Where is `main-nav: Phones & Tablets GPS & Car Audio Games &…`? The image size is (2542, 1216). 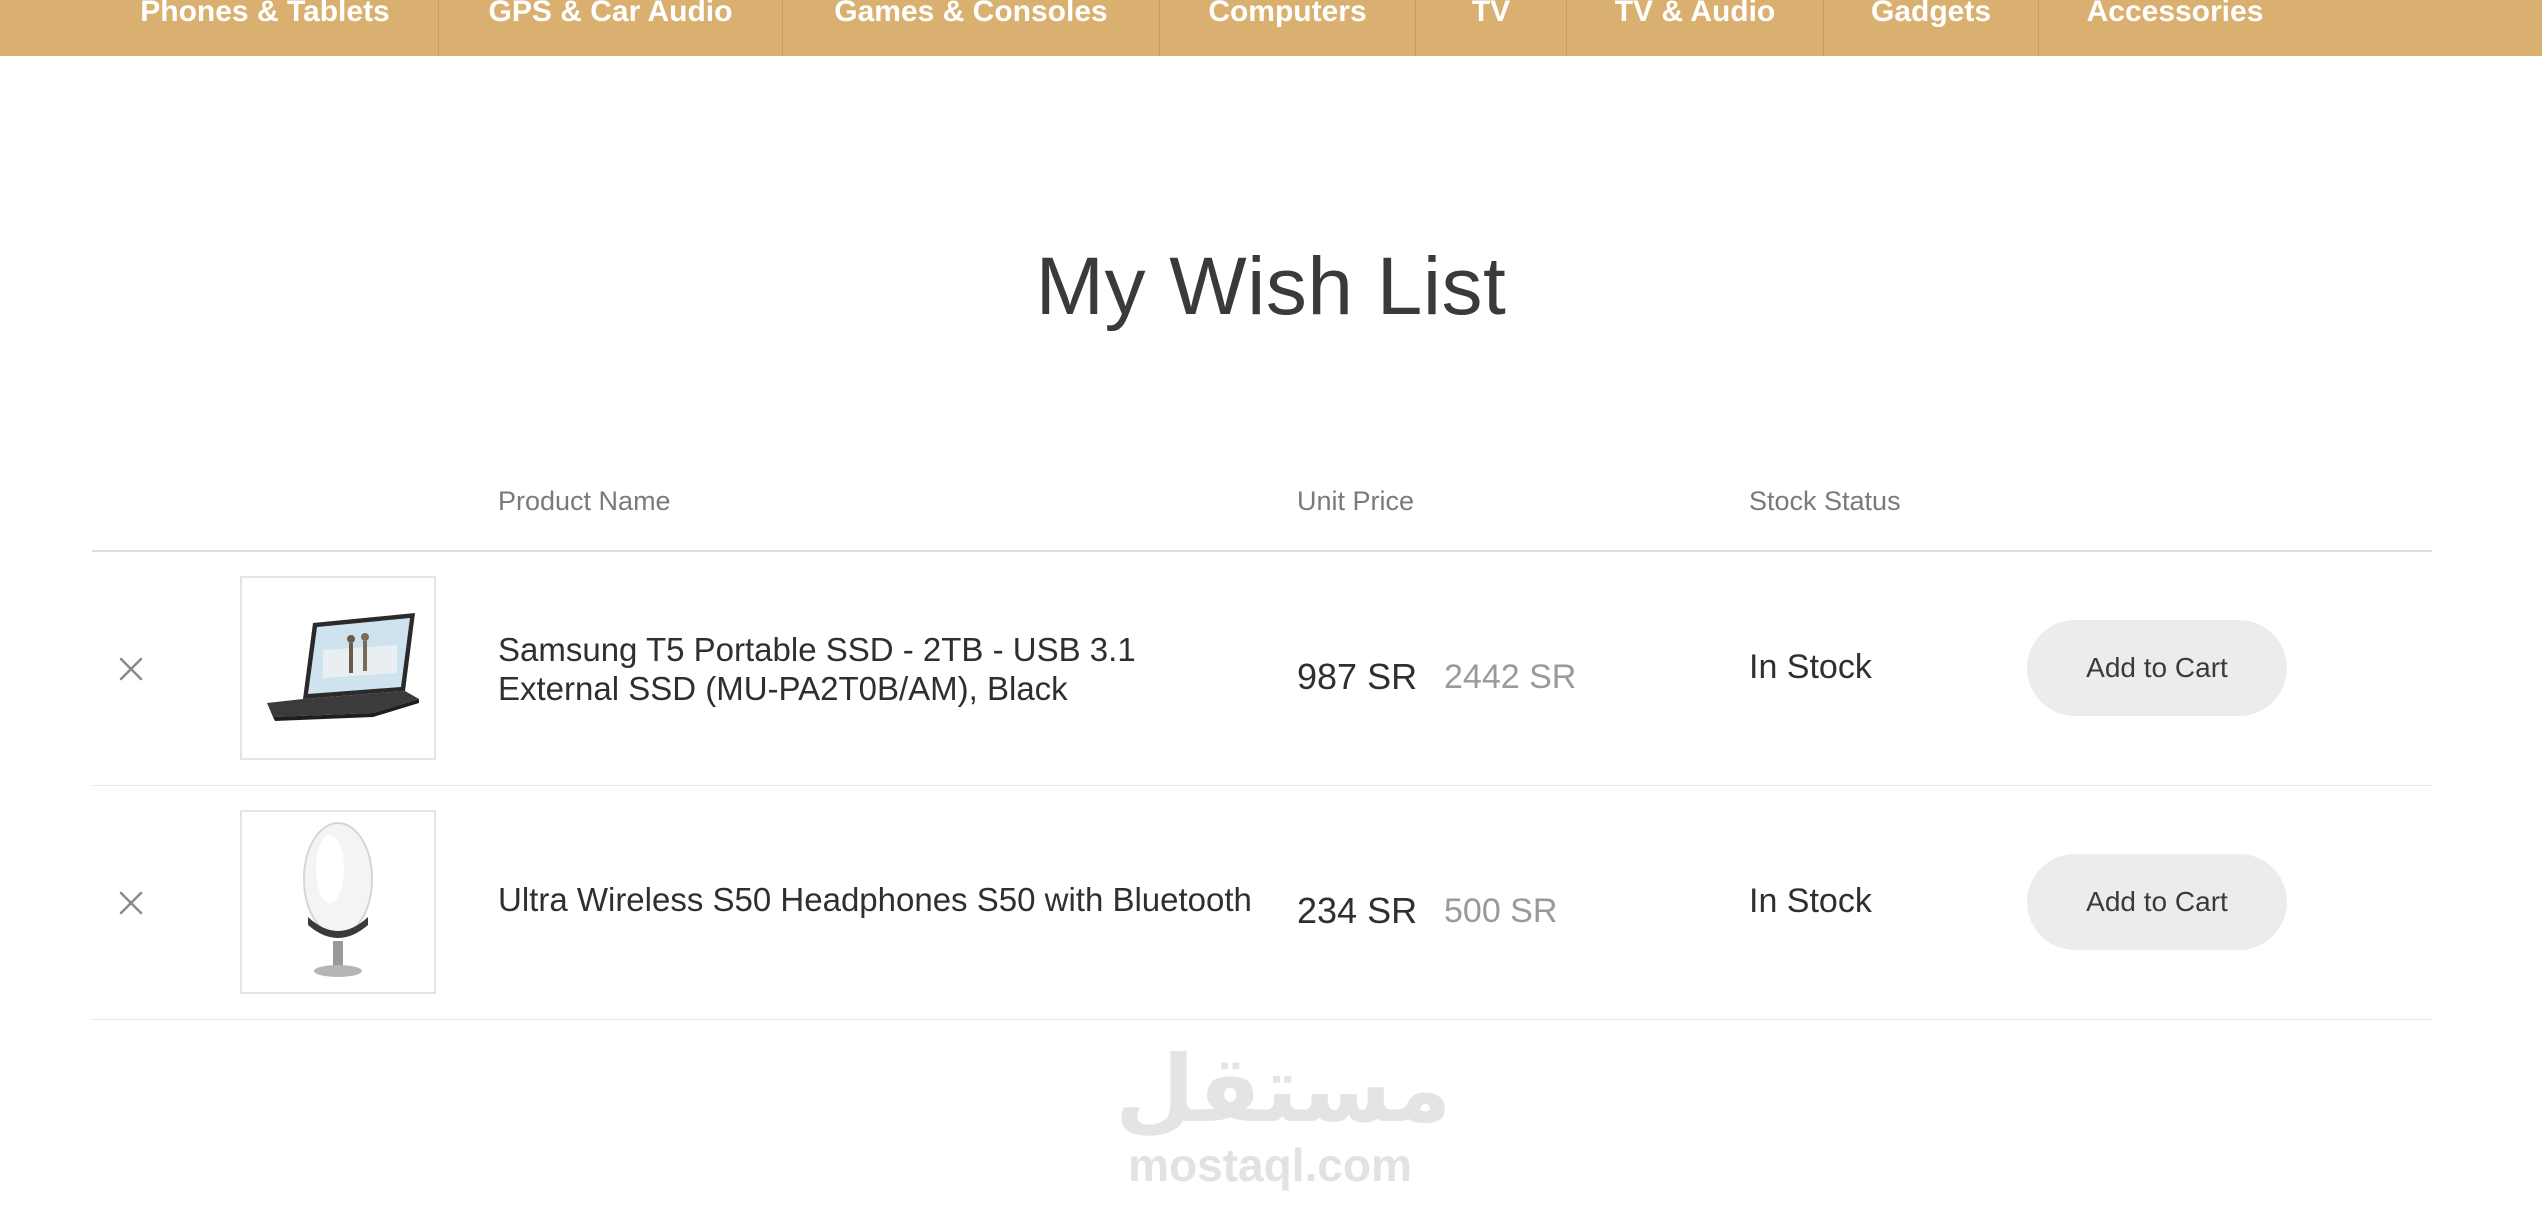
main-nav: Phones & Tablets GPS & Car Audio Games &… is located at coordinates (1271, 28).